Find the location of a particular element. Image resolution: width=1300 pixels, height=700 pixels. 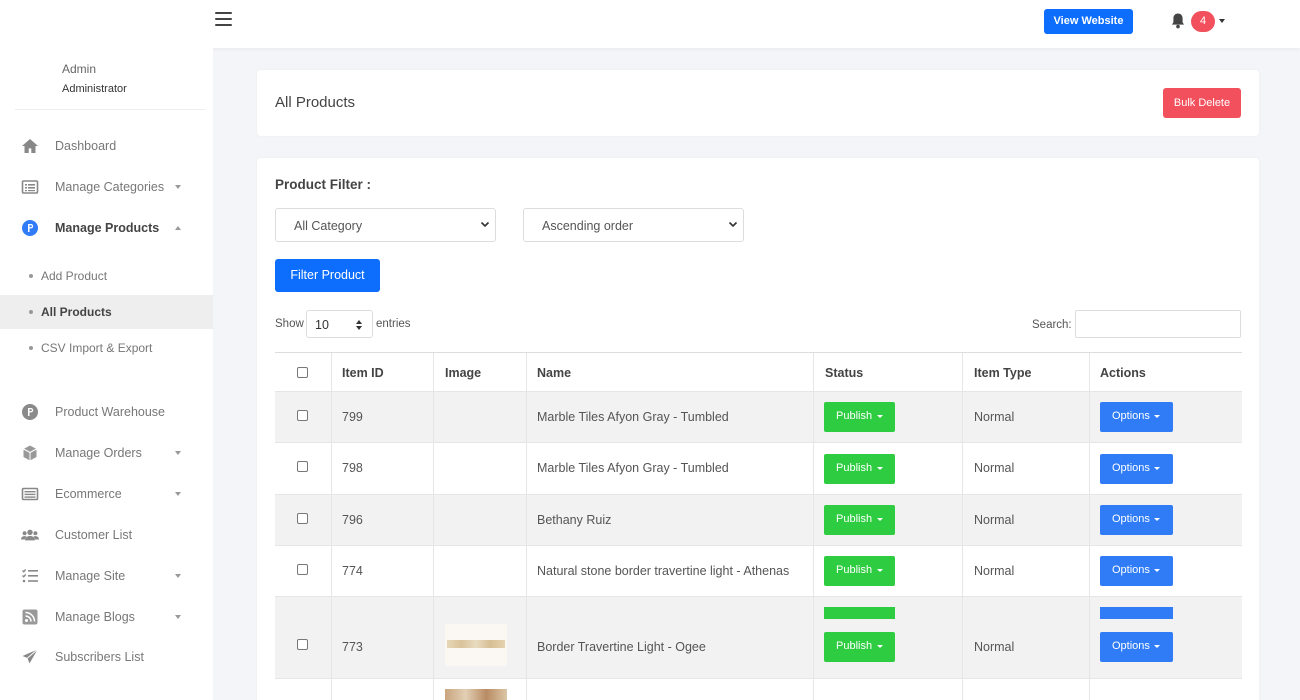

sidebar-subitem-csv-import-export: CSV Import & Export is located at coordinates (106, 348).